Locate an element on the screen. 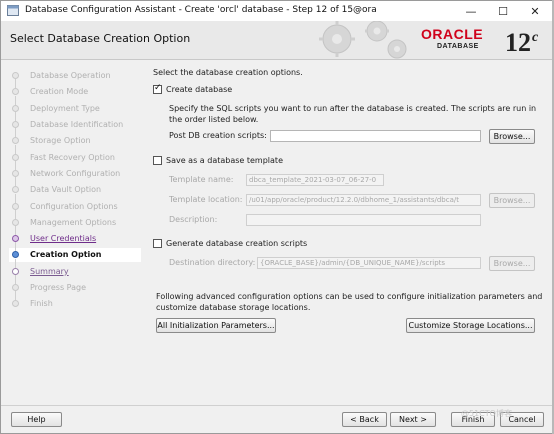 This screenshot has height=434, width=554. scripts-description-line2: the order listed below. is located at coordinates (214, 119).